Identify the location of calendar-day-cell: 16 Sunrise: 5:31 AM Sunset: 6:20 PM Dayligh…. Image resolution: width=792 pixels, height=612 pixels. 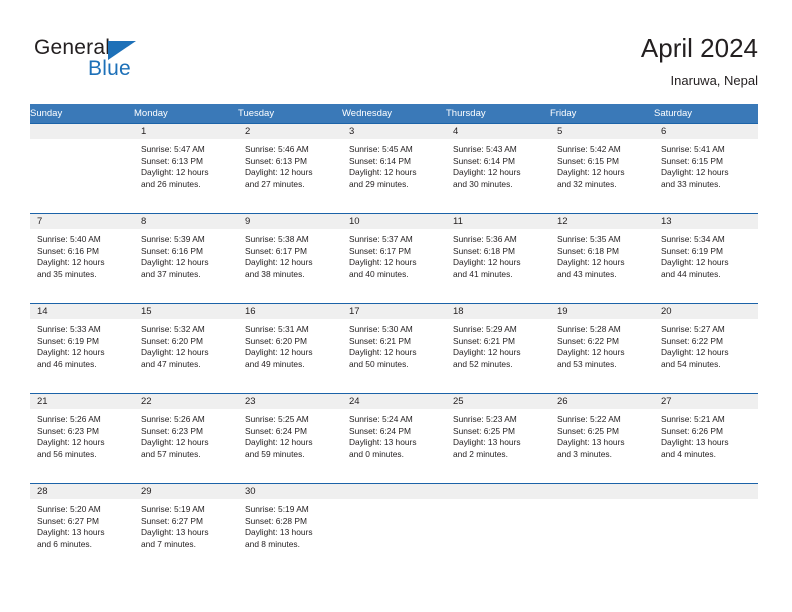
(290, 348).